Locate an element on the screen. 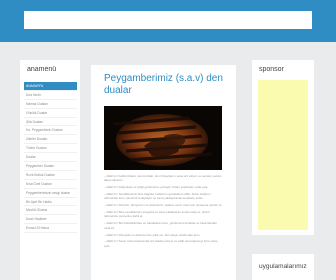 This screenshot has width=336, height=280. sidebar-menu-item: Hz. Peygamberin Duaları is located at coordinates (50, 131).